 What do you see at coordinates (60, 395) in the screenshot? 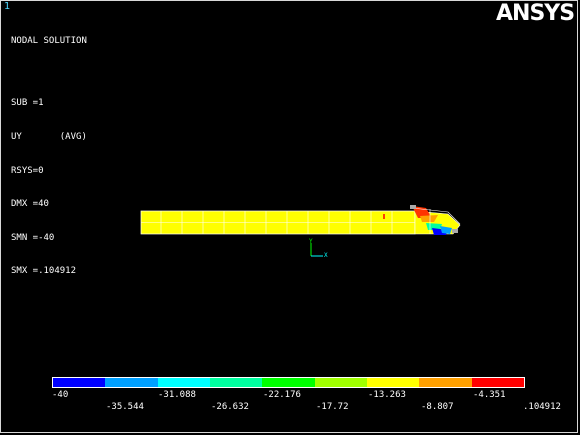
I see `legend-label-top-1: -40` at bounding box center [60, 395].